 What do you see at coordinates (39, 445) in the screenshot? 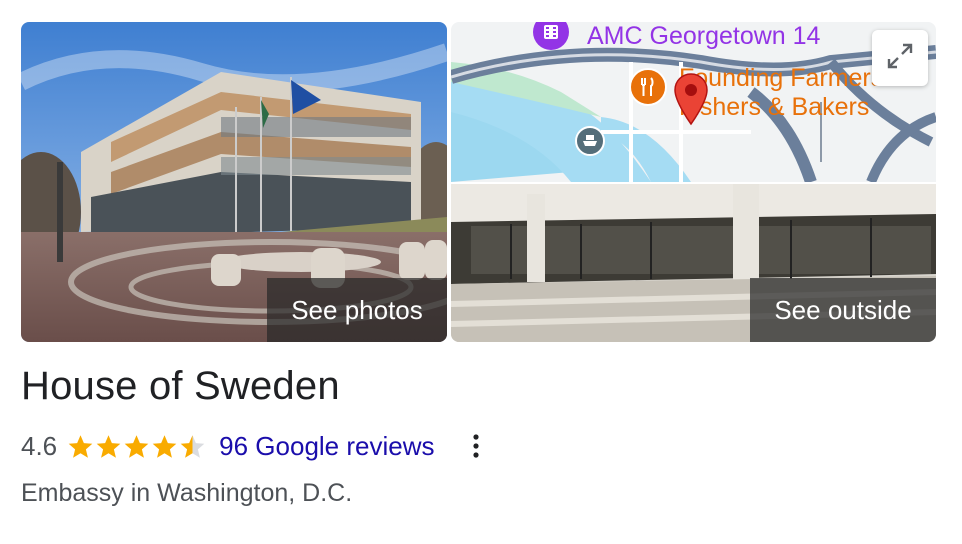
I see `rating-value: 4.6` at bounding box center [39, 445].